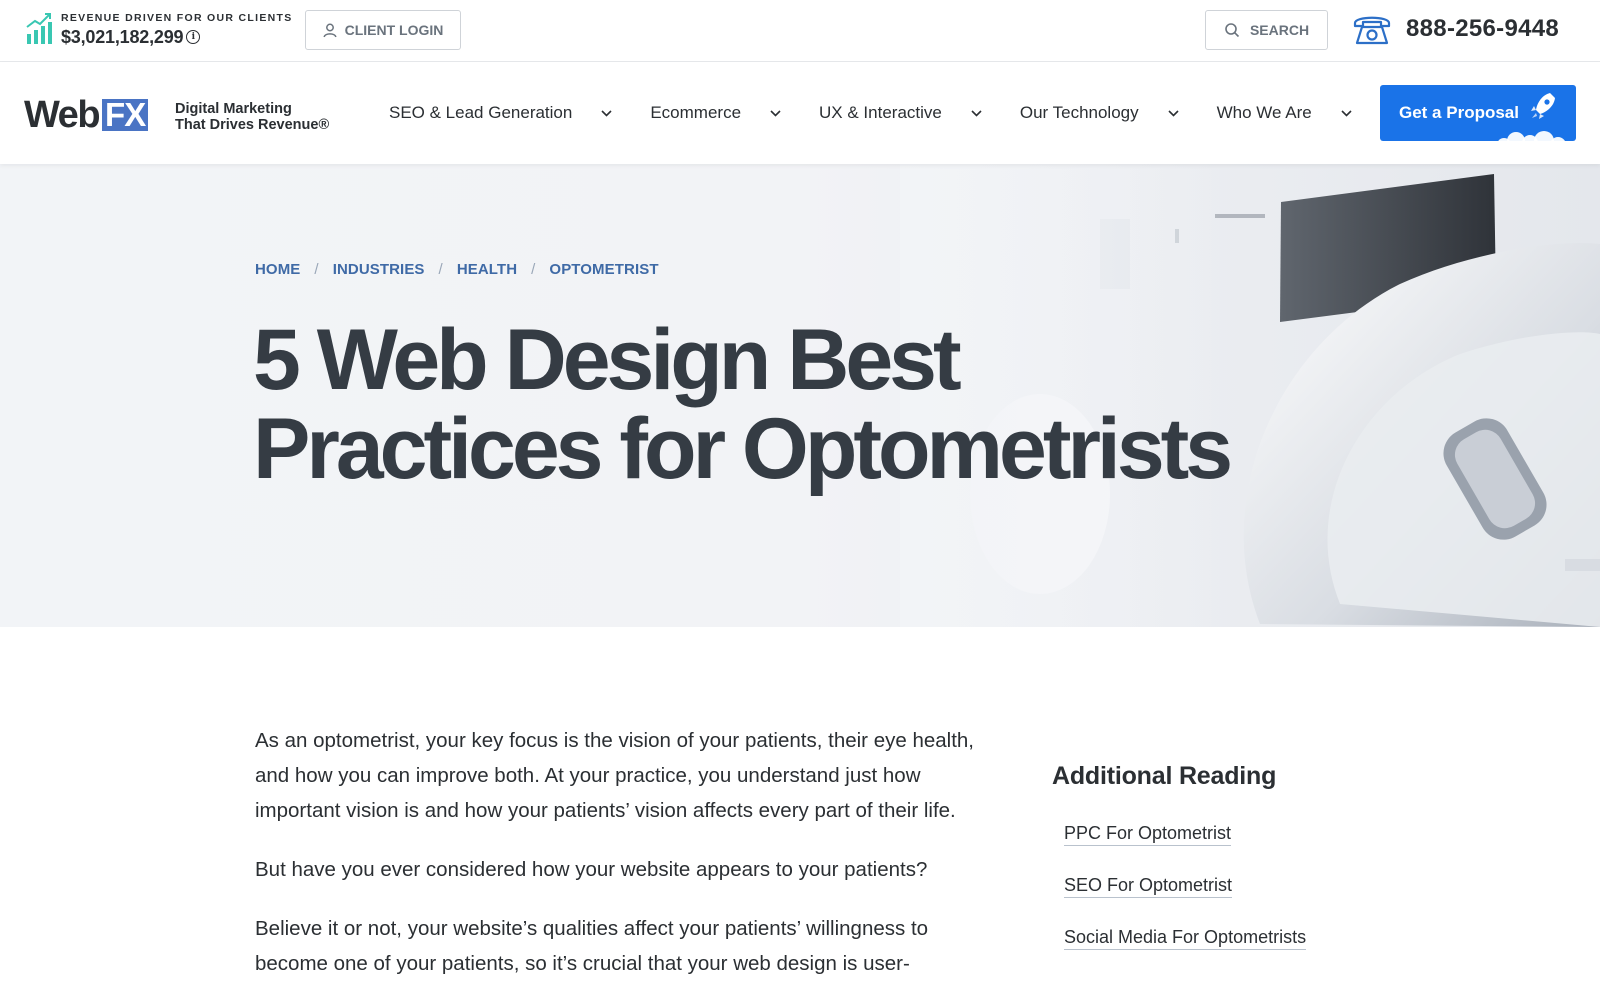 The width and height of the screenshot is (1600, 1000). I want to click on get-a-proposal-label: Get a Proposal, so click(1459, 112).